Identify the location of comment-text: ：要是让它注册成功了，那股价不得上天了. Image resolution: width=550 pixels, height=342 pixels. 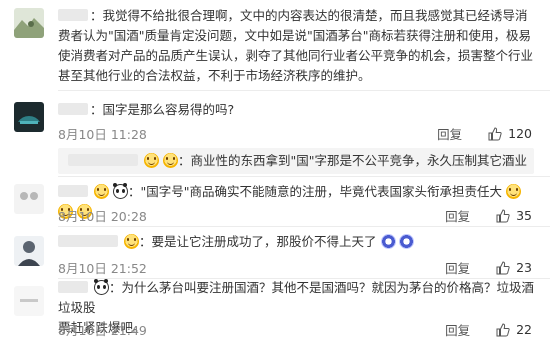
(296, 242).